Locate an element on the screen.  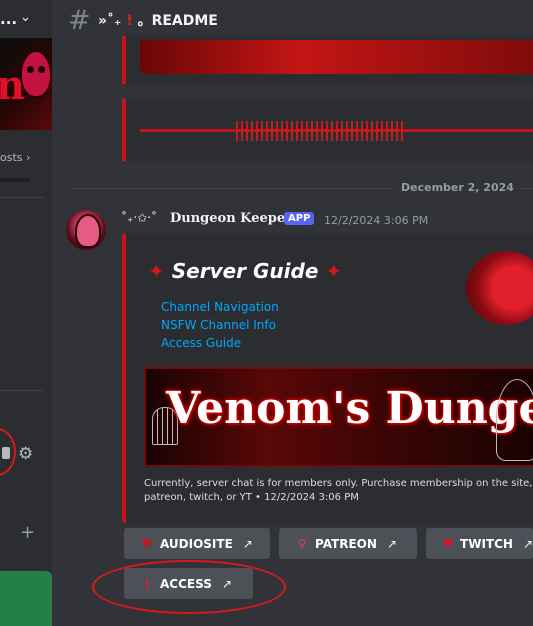
chevron-down-icon: ⌄ is located at coordinates (25, 17).